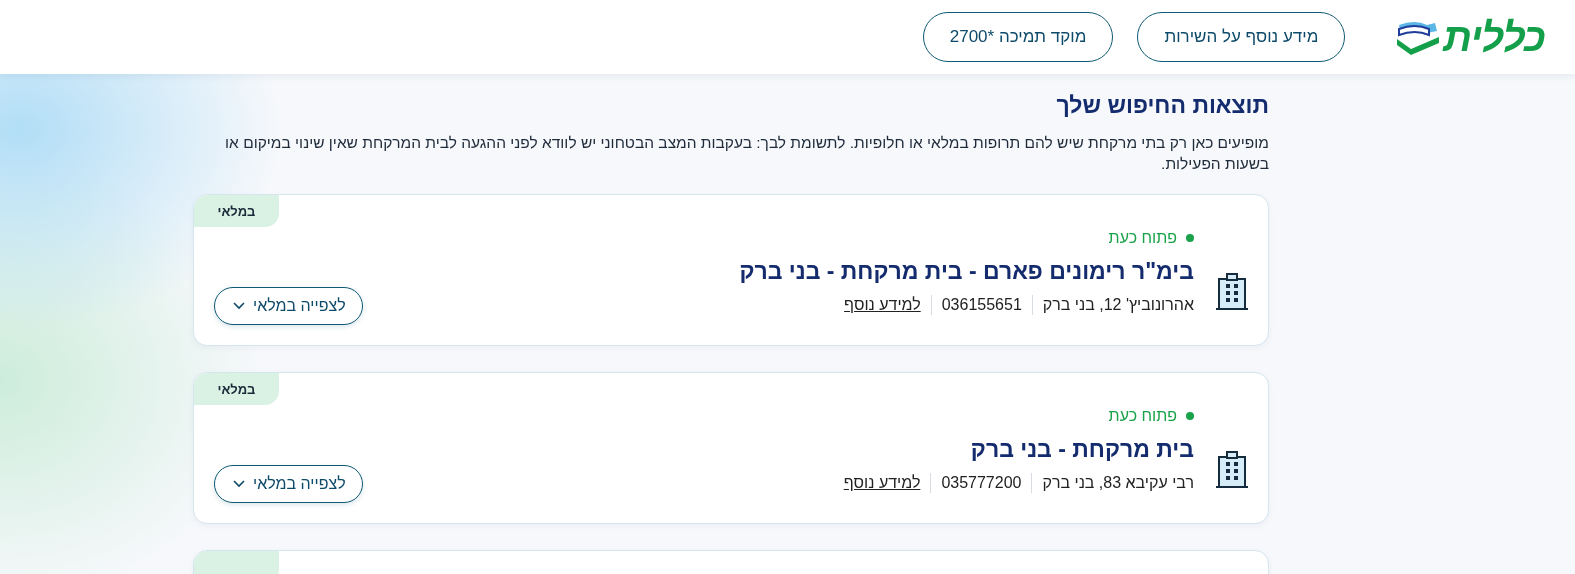  What do you see at coordinates (1018, 37) in the screenshot?
I see `header-button: מוקד תמיכה *2700` at bounding box center [1018, 37].